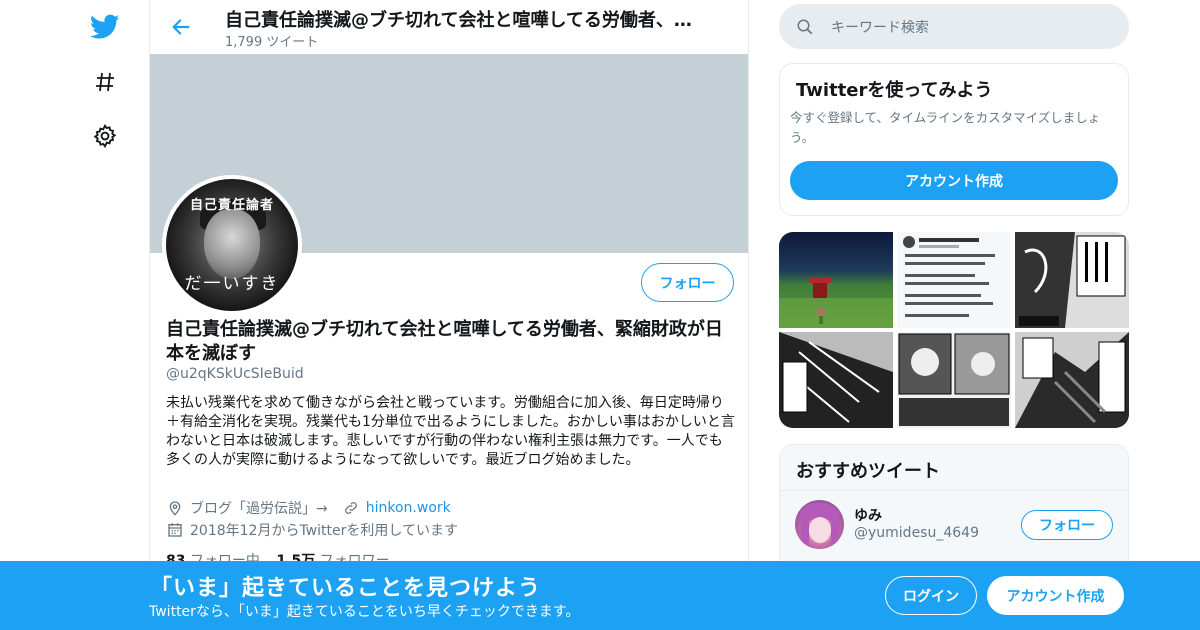  I want to click on profile-meta-location: ブログ「過労伝説」→ hinkon.work, so click(308, 508).